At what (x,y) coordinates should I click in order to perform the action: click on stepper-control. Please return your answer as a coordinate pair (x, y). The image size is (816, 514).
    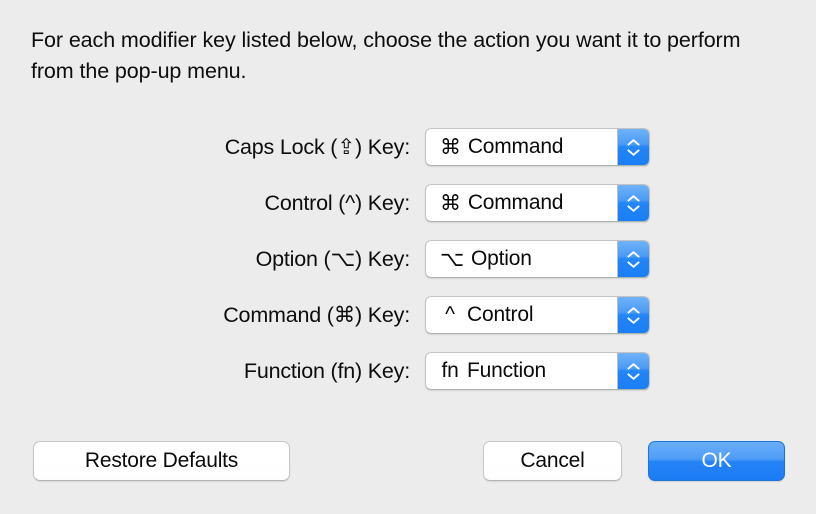
    Looking at the image, I should click on (633, 203).